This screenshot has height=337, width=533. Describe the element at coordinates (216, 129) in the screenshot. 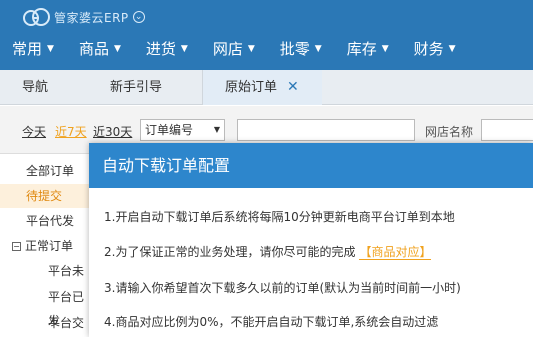

I see `chevron-down-icon: ▼` at that location.